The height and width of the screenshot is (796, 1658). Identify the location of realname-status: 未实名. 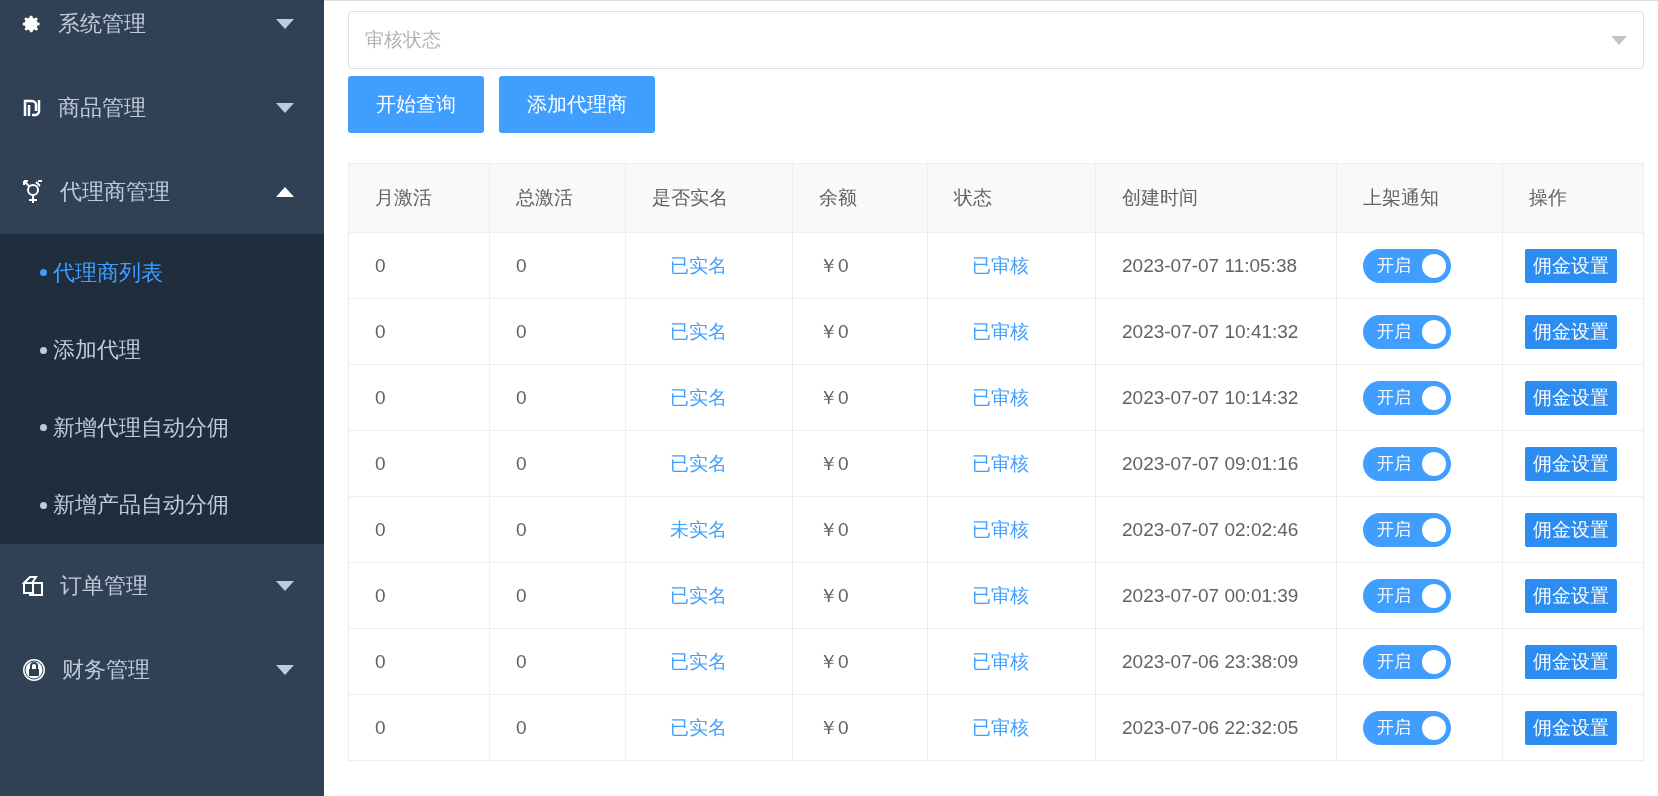
(689, 529).